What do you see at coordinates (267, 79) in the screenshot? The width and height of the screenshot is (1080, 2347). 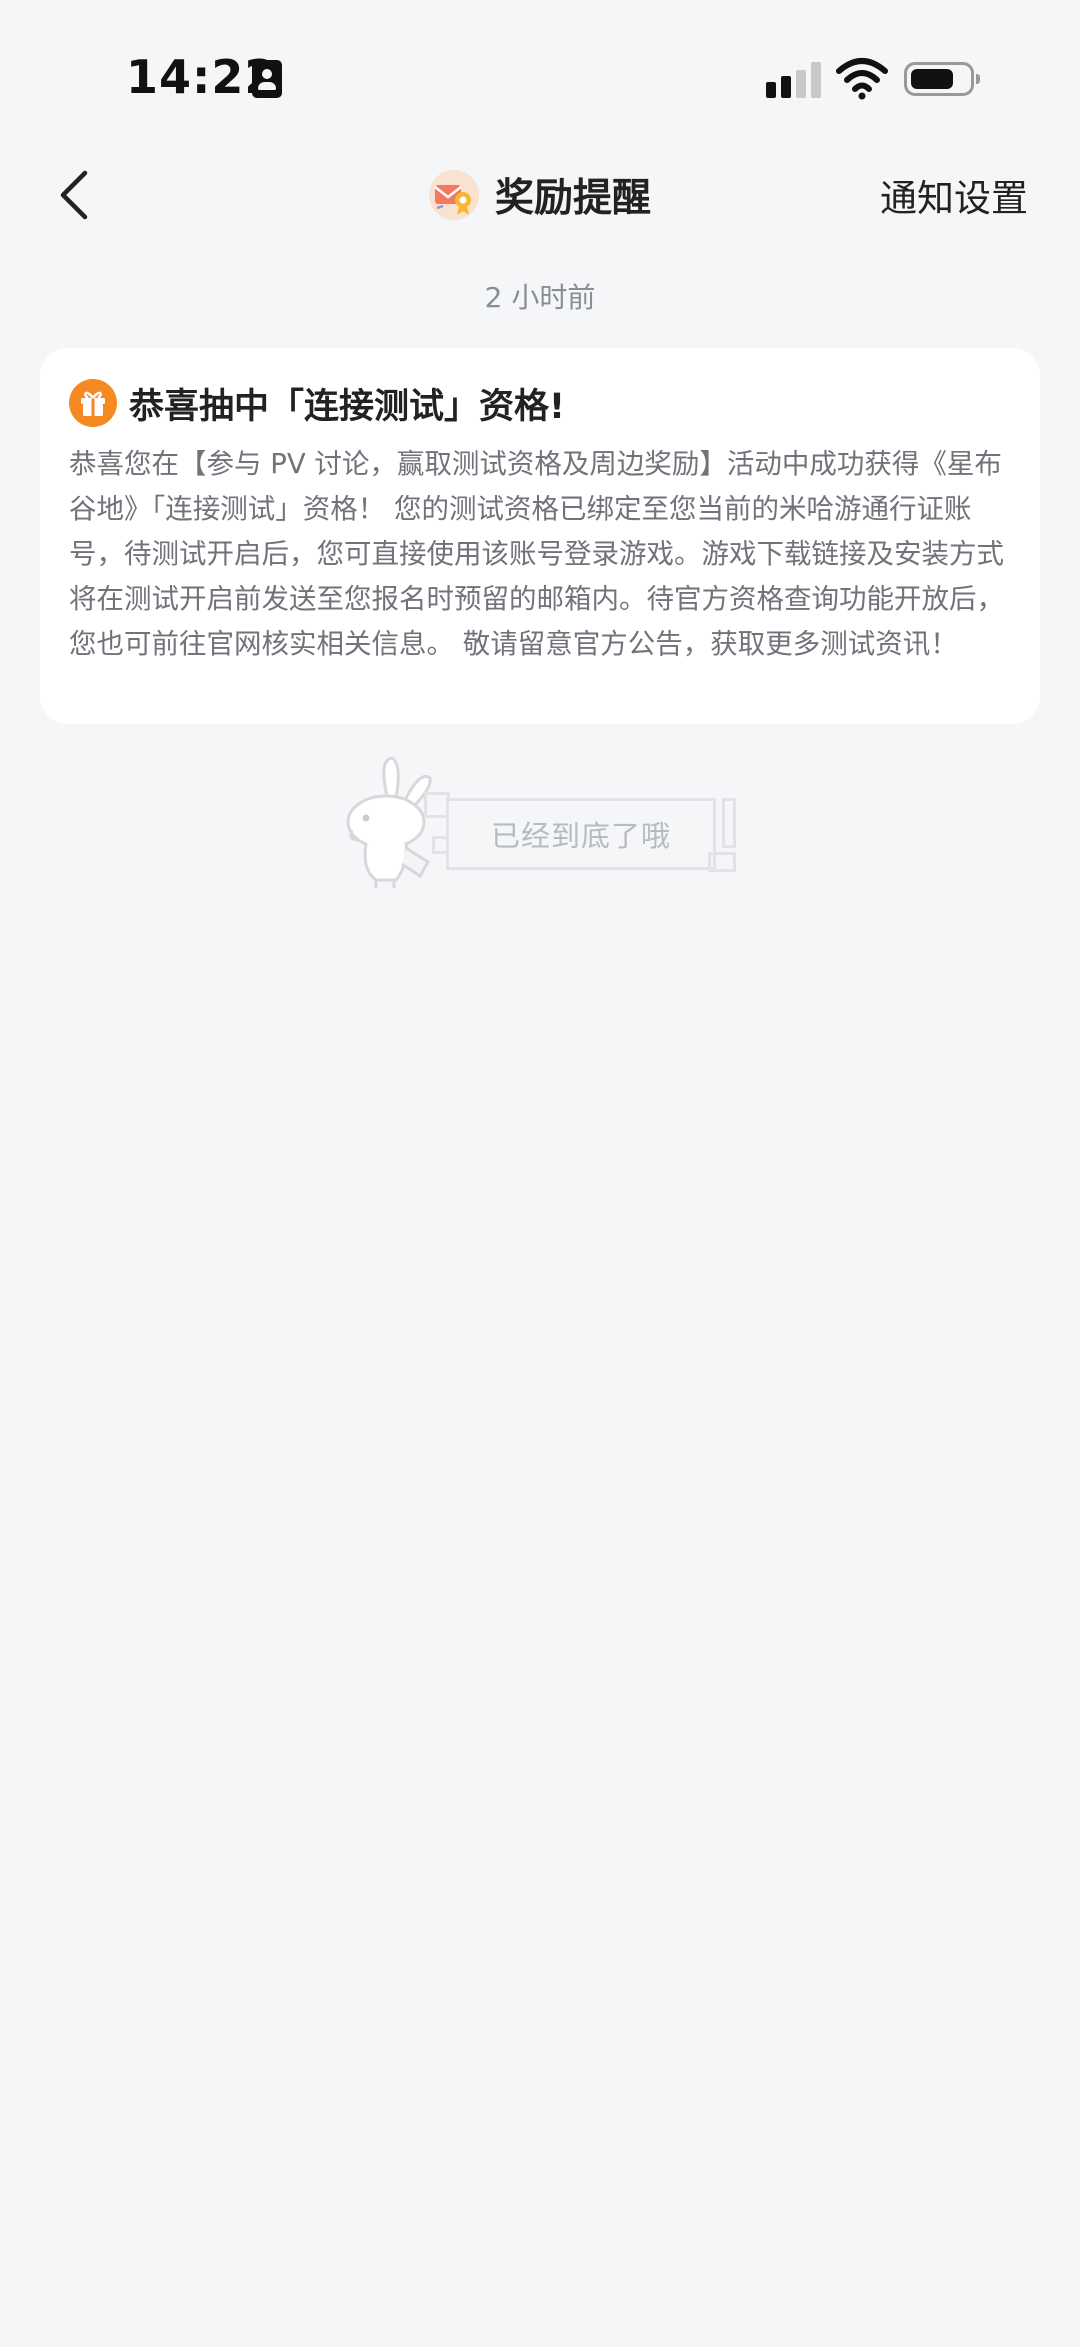 I see `contact-card-icon` at bounding box center [267, 79].